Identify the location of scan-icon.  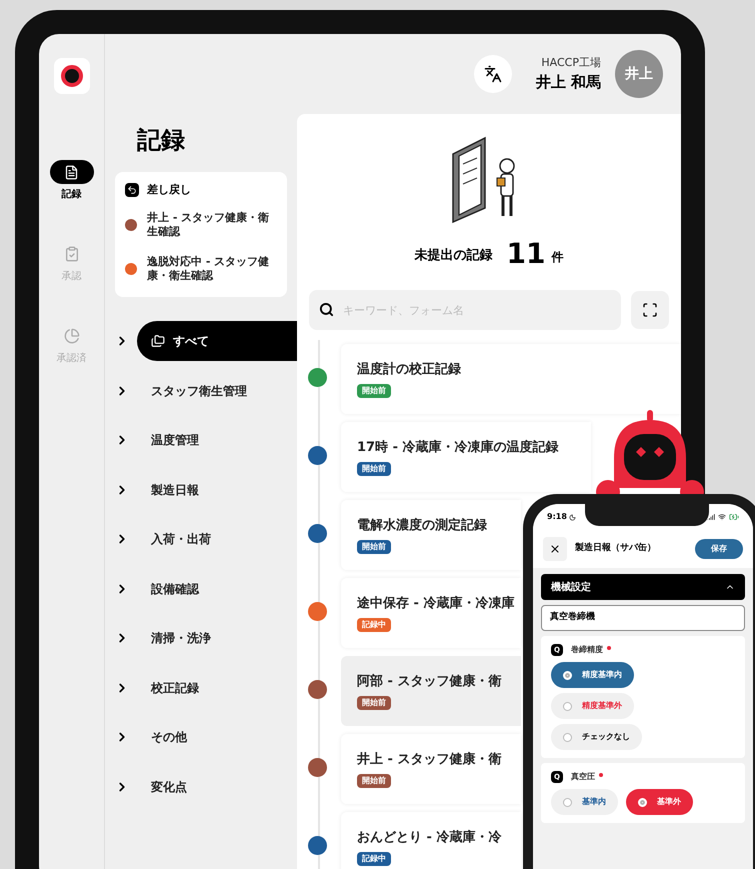
(650, 310).